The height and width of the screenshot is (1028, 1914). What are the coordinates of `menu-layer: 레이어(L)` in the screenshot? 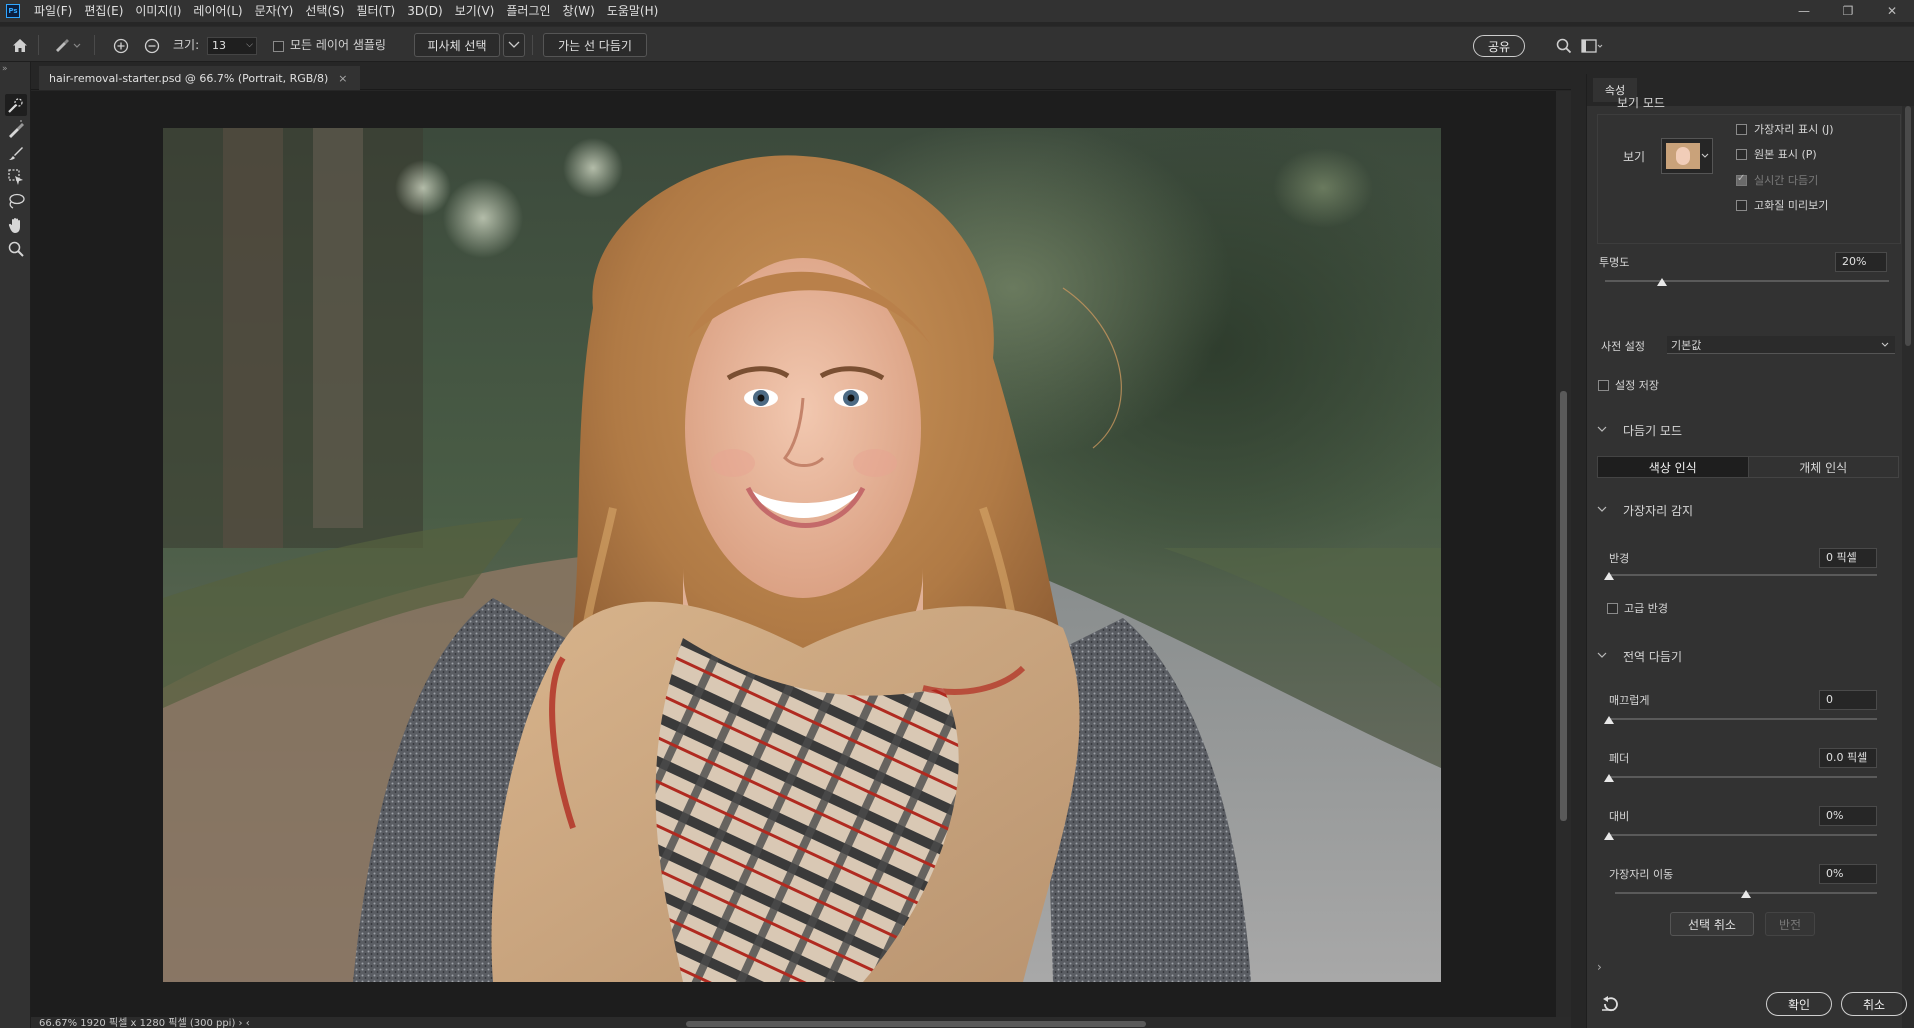 It's located at (217, 11).